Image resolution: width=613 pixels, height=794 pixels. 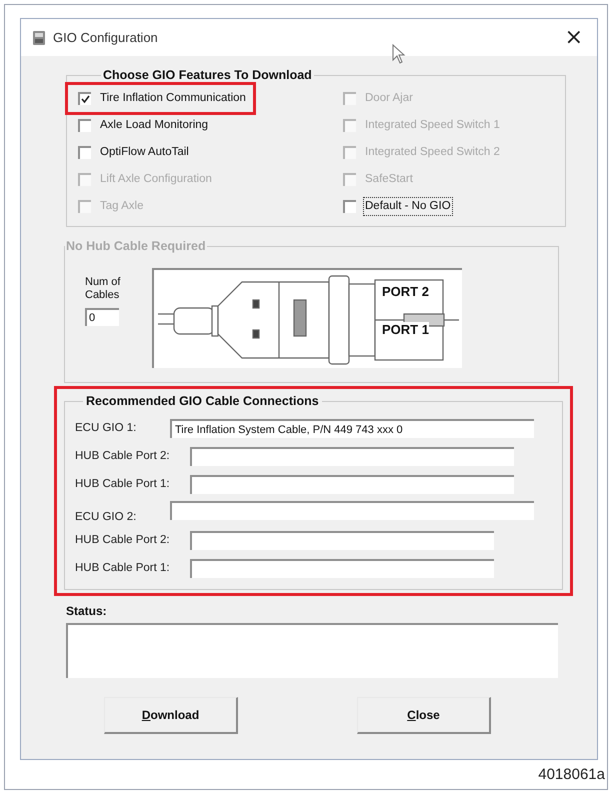 I want to click on window-title: GIO Configuration, so click(x=105, y=37).